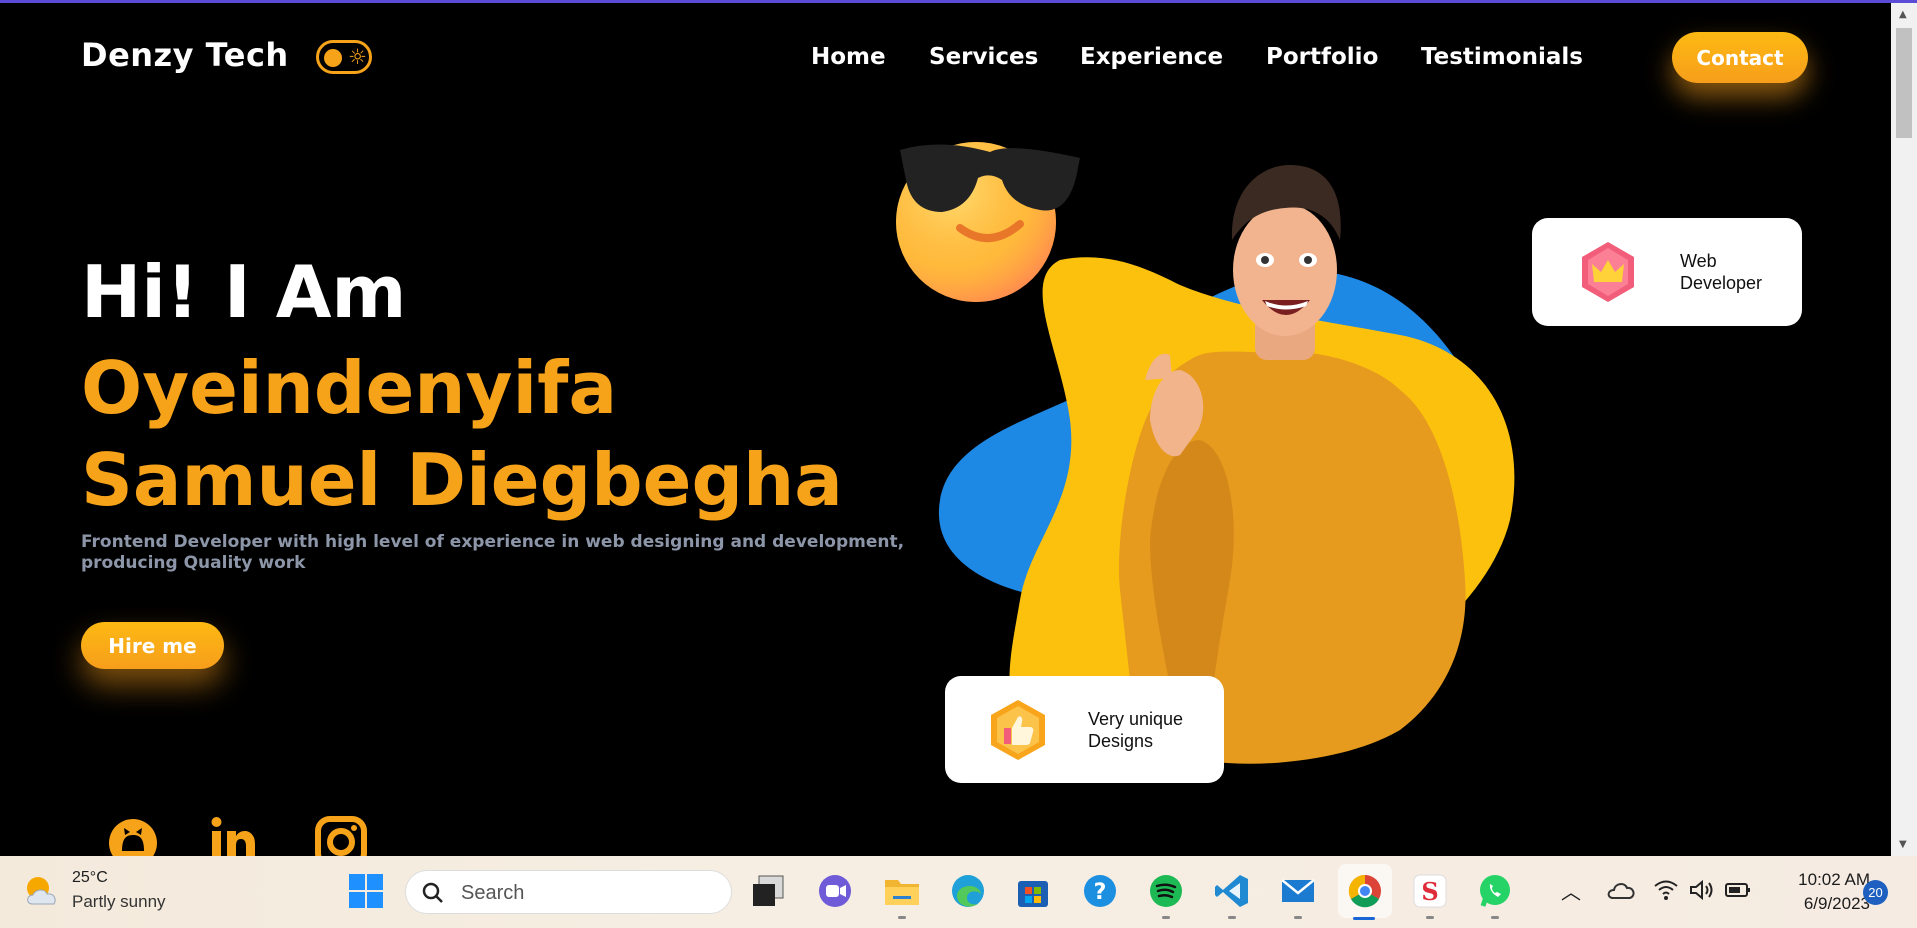 Image resolution: width=1917 pixels, height=928 pixels. I want to click on contact-button: Contact, so click(1740, 57).